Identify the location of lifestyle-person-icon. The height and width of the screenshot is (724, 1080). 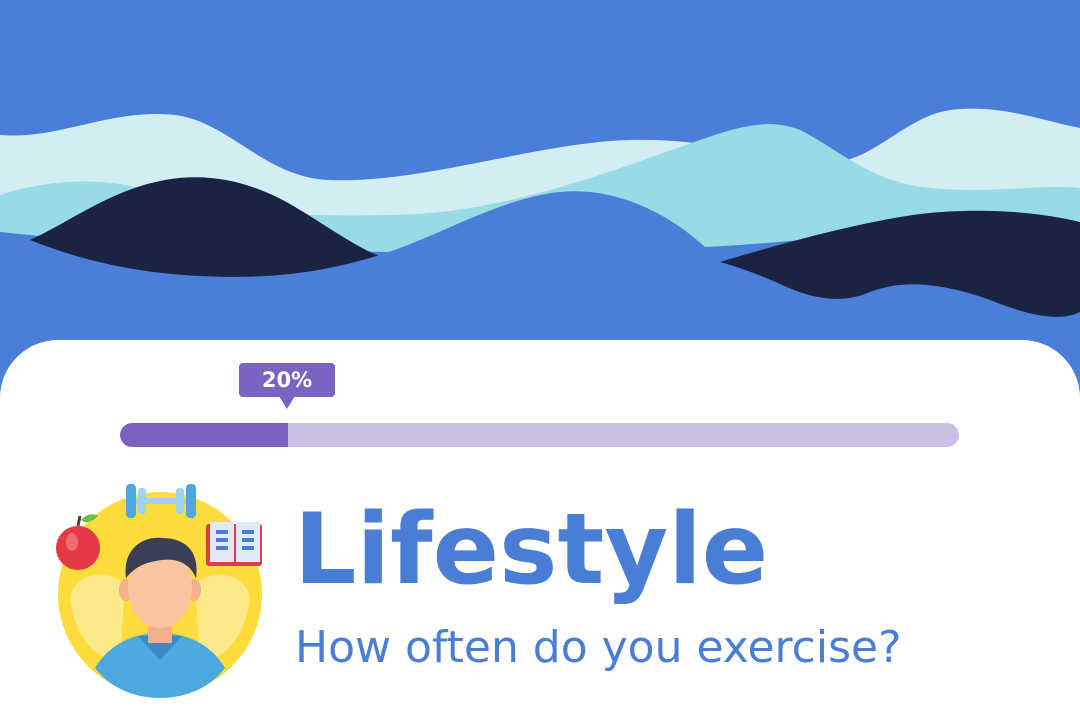
(159, 591).